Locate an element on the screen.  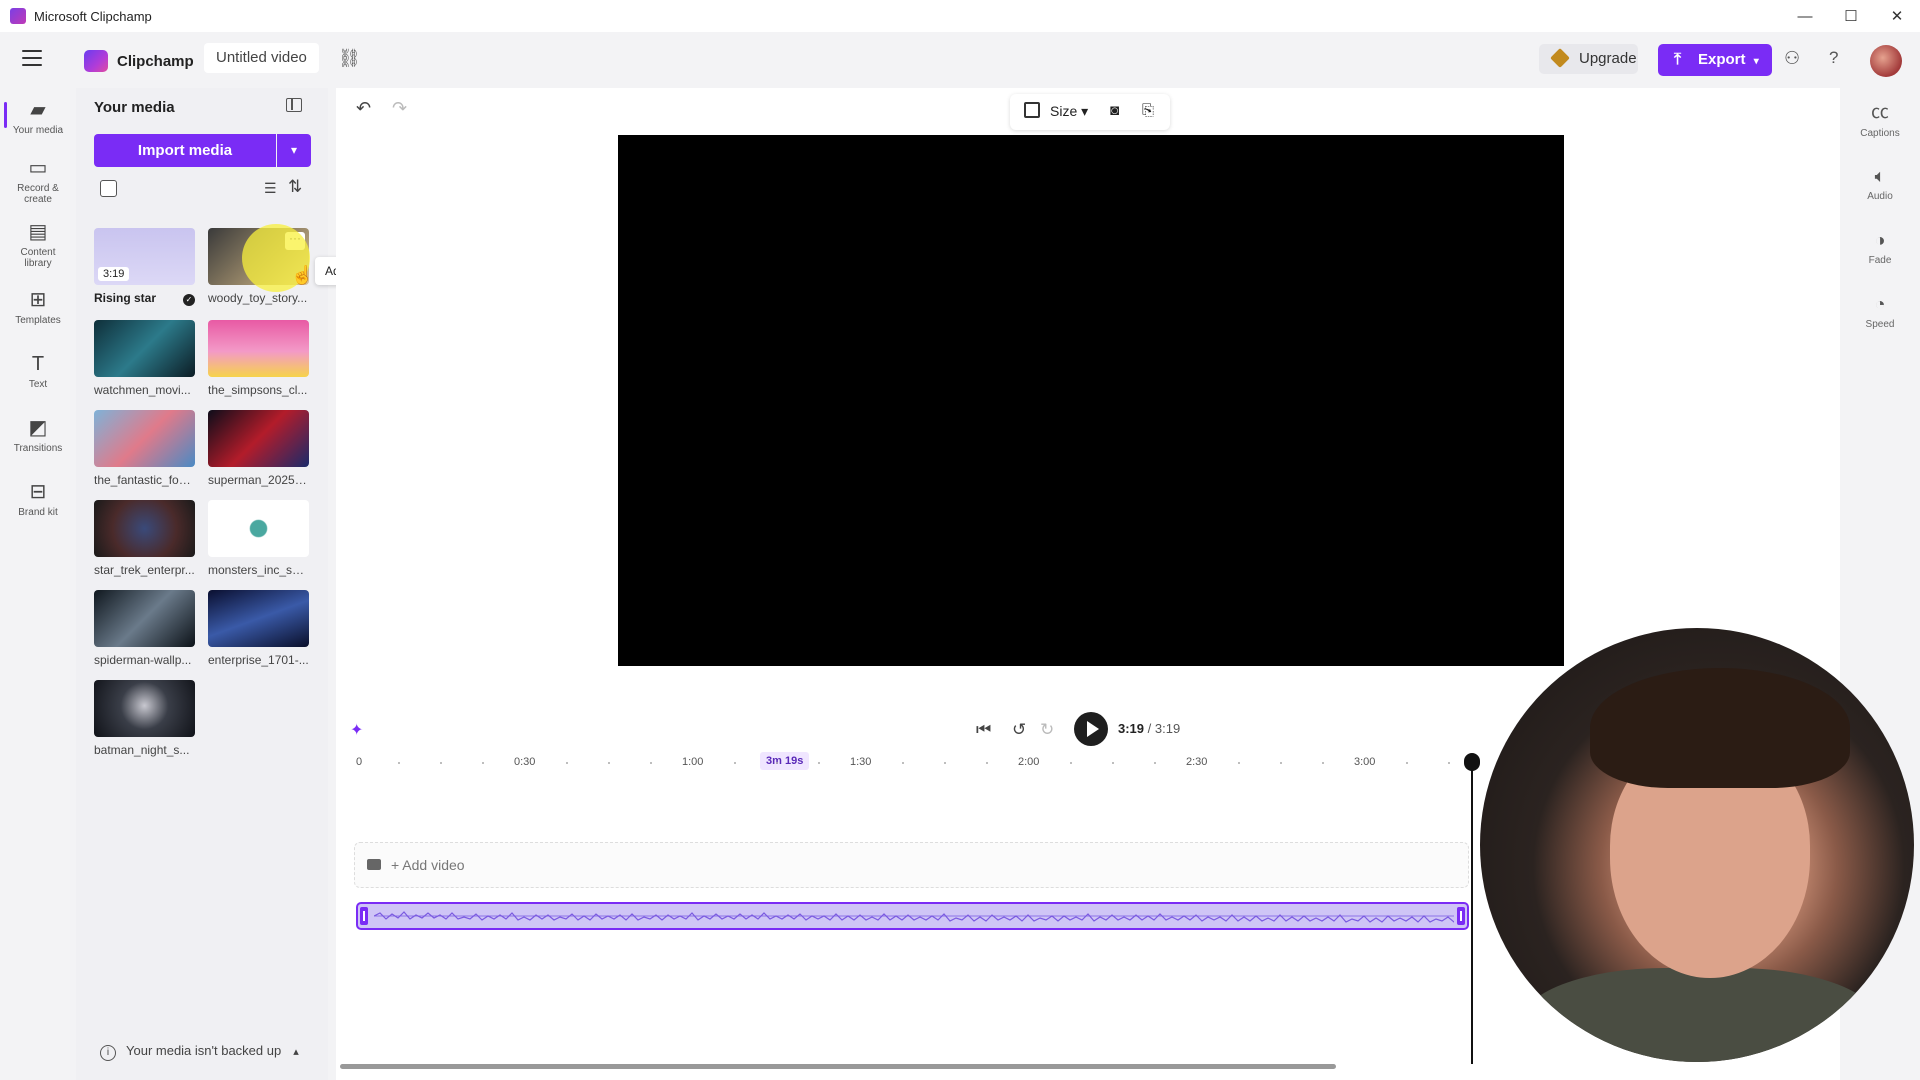
timeline-ruler: 0 0:30 1:00 1:30 2:00 2:30 3:00 3m 19s is located at coordinates (916, 763).